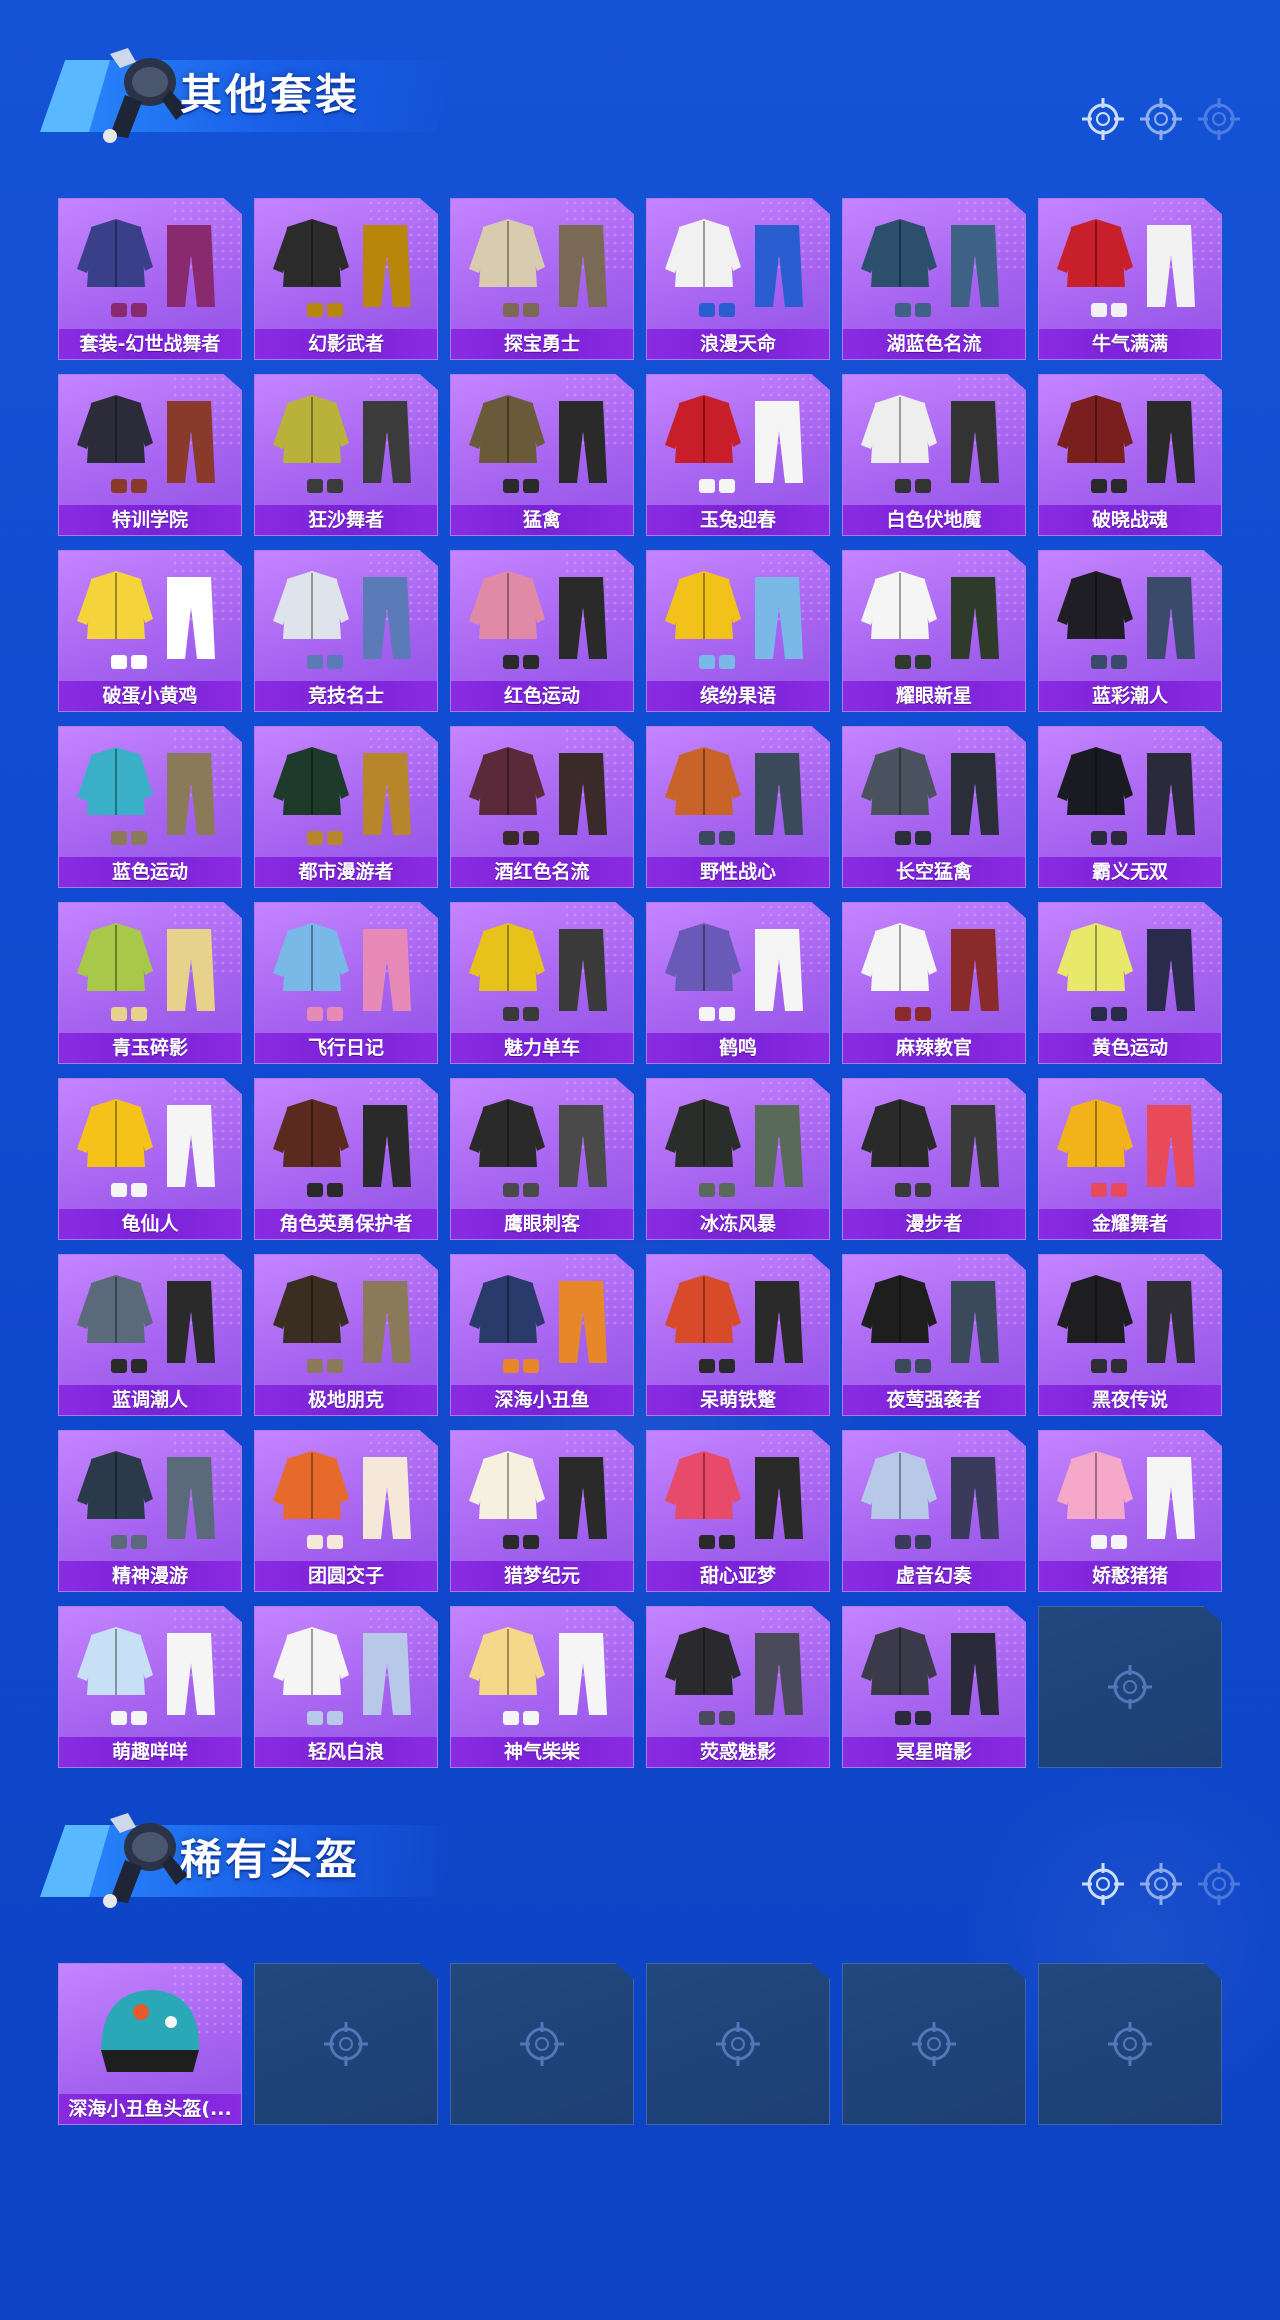 Image resolution: width=1280 pixels, height=2320 pixels. What do you see at coordinates (346, 279) in the screenshot?
I see `outfit-card: 幻影武者` at bounding box center [346, 279].